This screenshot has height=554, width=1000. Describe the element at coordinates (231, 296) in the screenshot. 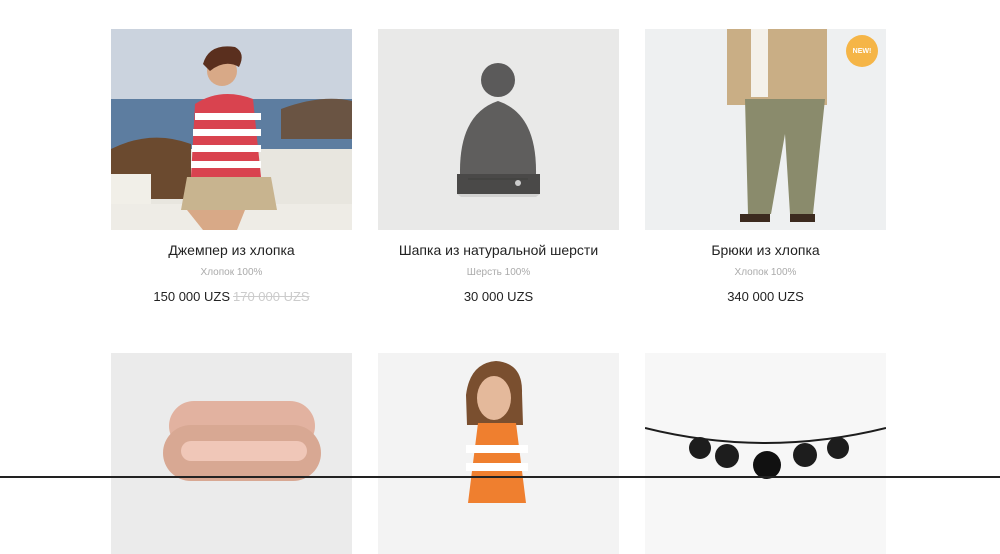

I see `product-price: 150 000 UZS 170 000 UZS` at that location.